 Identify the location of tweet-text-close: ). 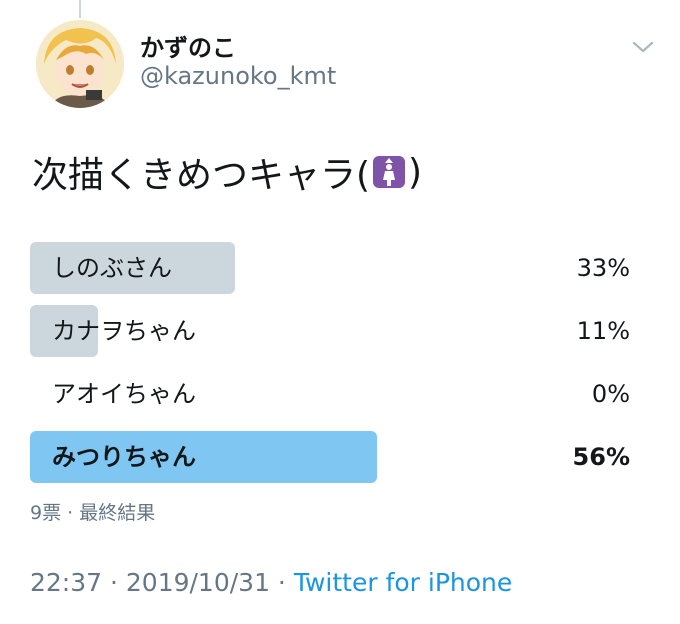
(415, 172).